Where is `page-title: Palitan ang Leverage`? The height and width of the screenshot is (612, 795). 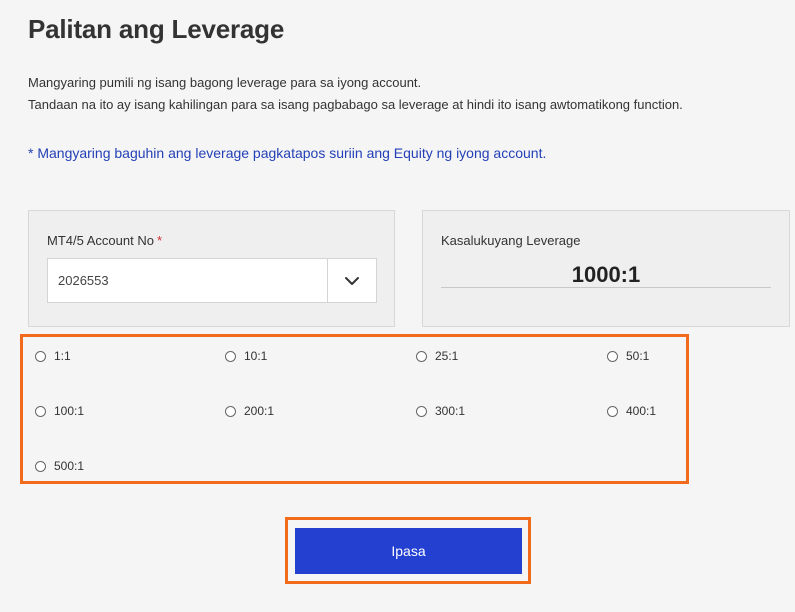 page-title: Palitan ang Leverage is located at coordinates (156, 29).